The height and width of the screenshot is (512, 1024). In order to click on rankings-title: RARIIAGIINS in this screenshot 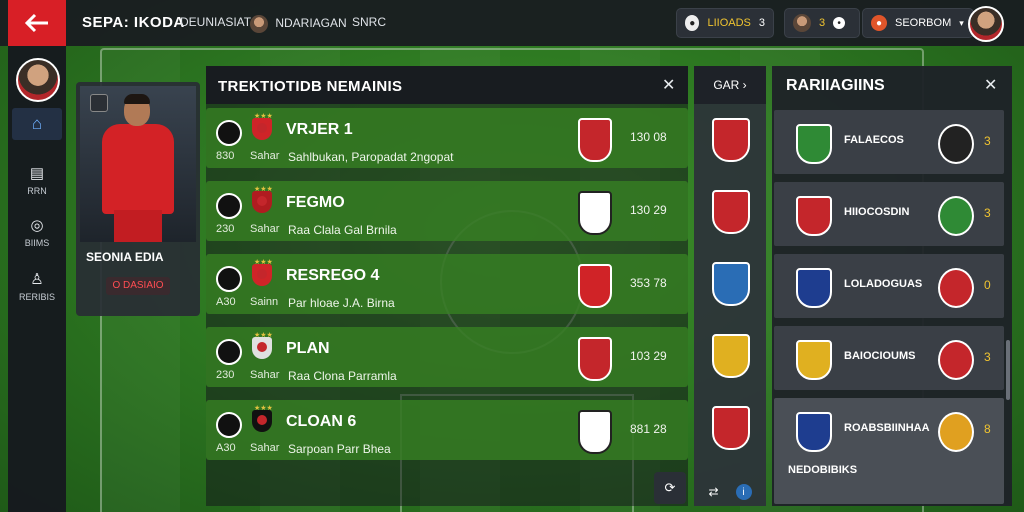, I will do `click(835, 85)`.